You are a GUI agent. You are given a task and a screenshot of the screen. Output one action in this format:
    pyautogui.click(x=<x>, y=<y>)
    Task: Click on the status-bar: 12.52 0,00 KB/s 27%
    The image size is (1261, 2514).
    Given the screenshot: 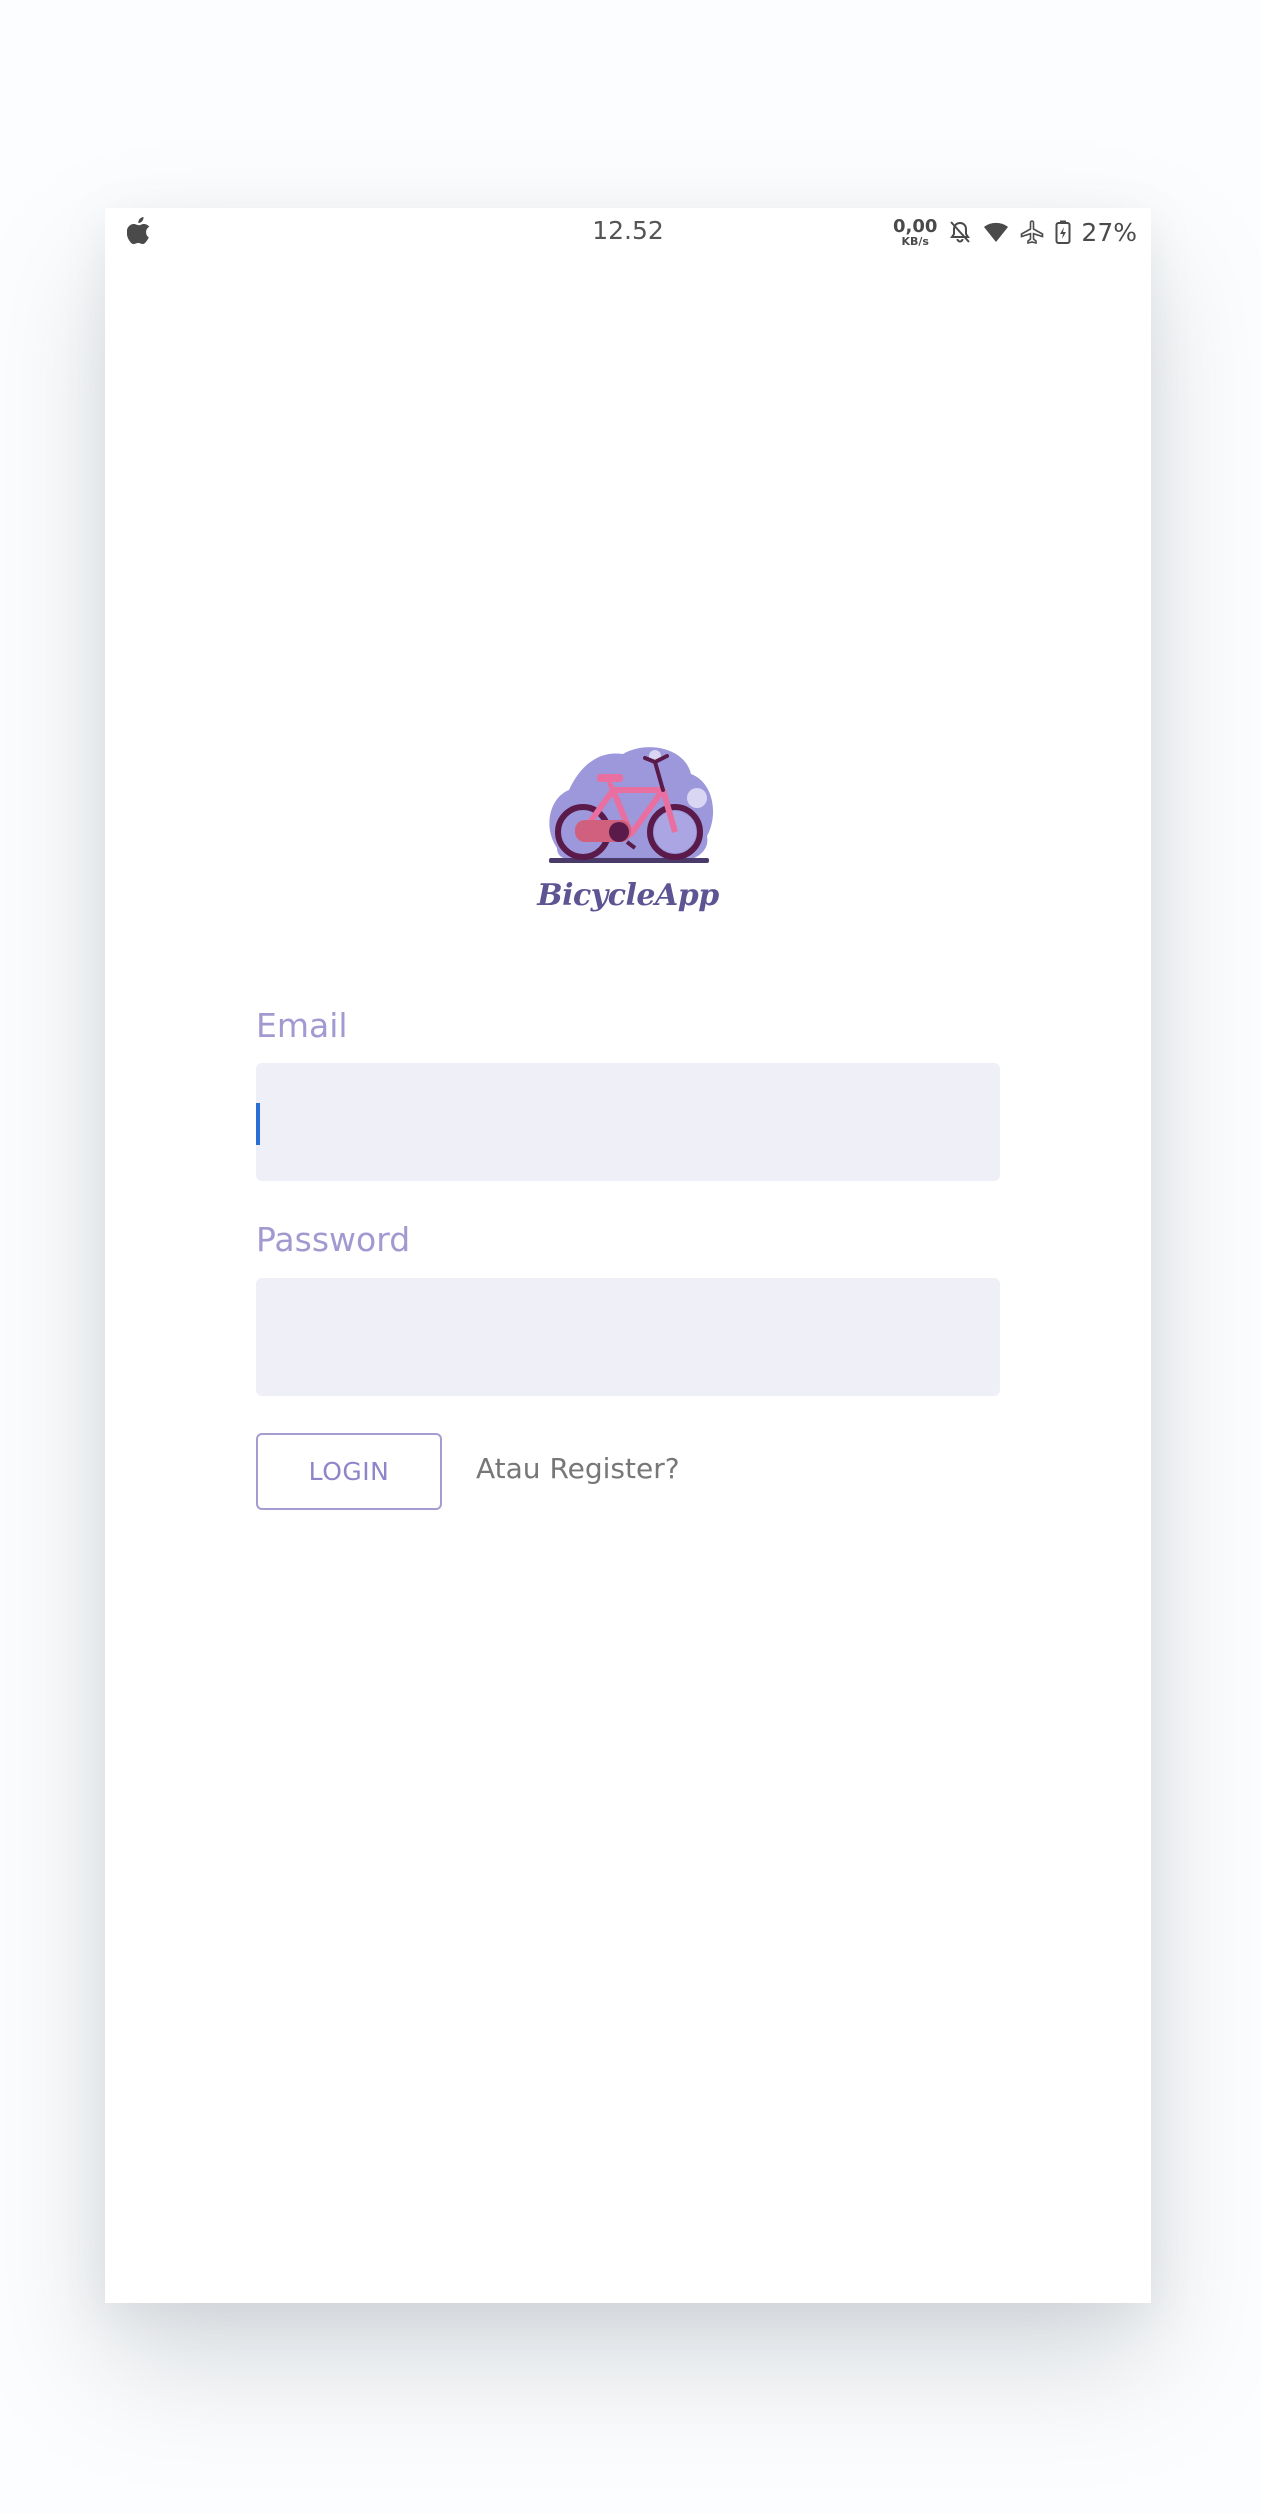 What is the action you would take?
    pyautogui.click(x=628, y=232)
    